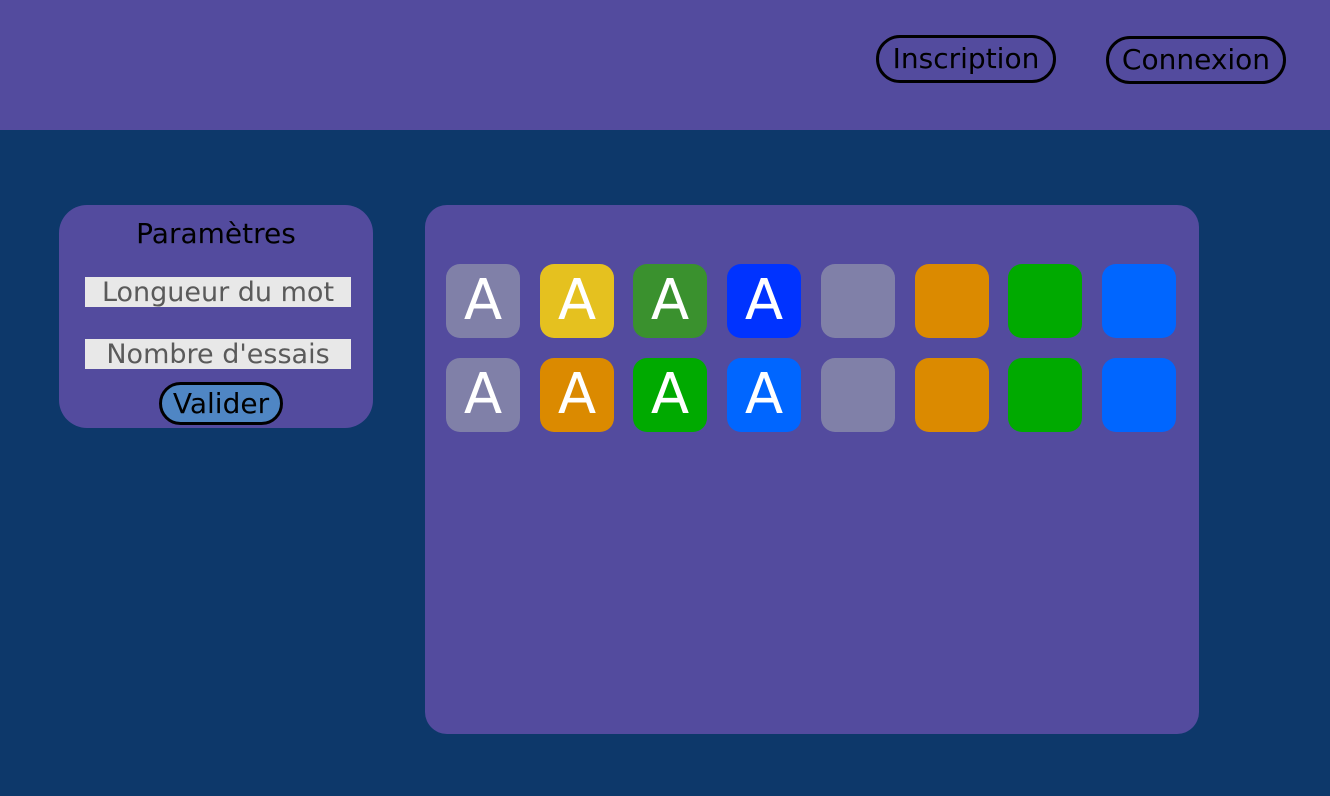  What do you see at coordinates (966, 59) in the screenshot?
I see `signup-button: Inscription` at bounding box center [966, 59].